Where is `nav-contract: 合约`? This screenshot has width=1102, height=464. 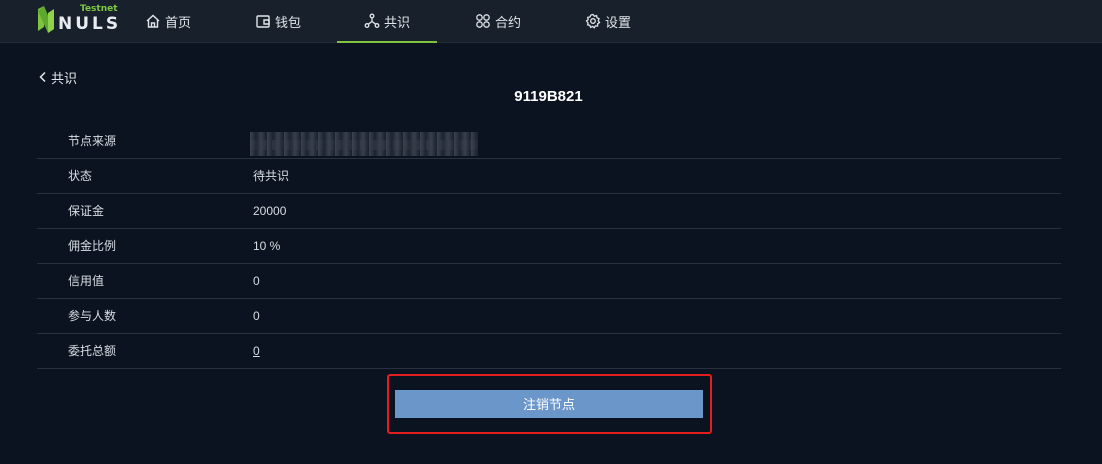
nav-contract: 合约 is located at coordinates (498, 21).